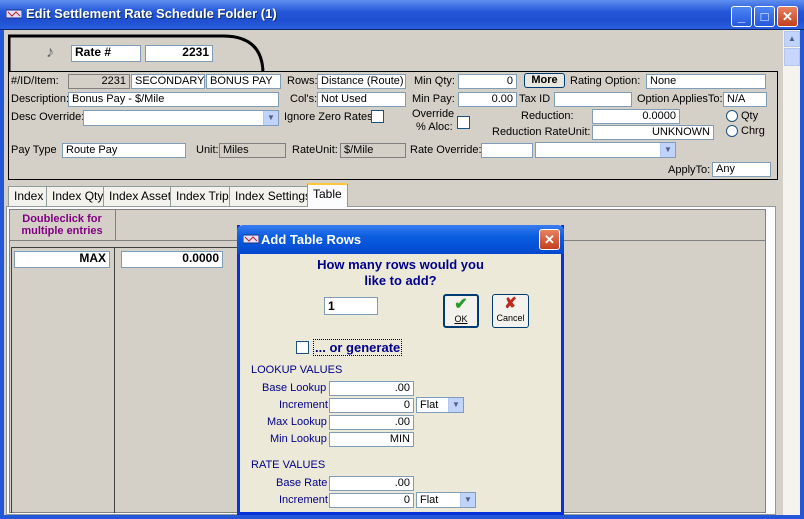  I want to click on tab-index-asset: Index Asset, so click(140, 196).